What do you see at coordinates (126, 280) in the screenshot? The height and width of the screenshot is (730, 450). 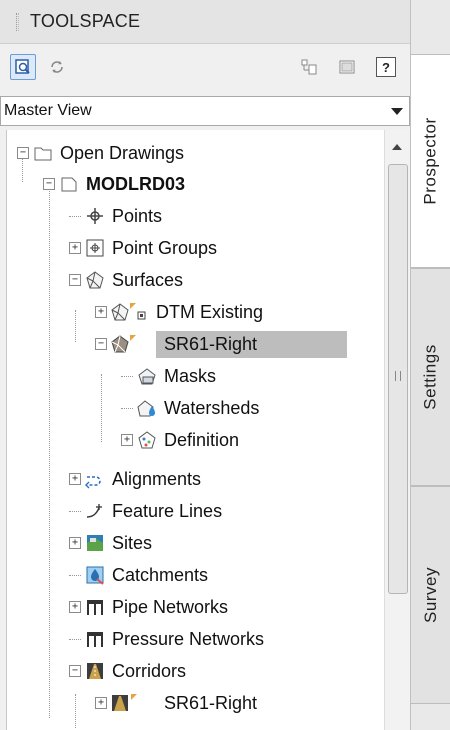 I see `tree-item-surfaces: − Surfaces` at bounding box center [126, 280].